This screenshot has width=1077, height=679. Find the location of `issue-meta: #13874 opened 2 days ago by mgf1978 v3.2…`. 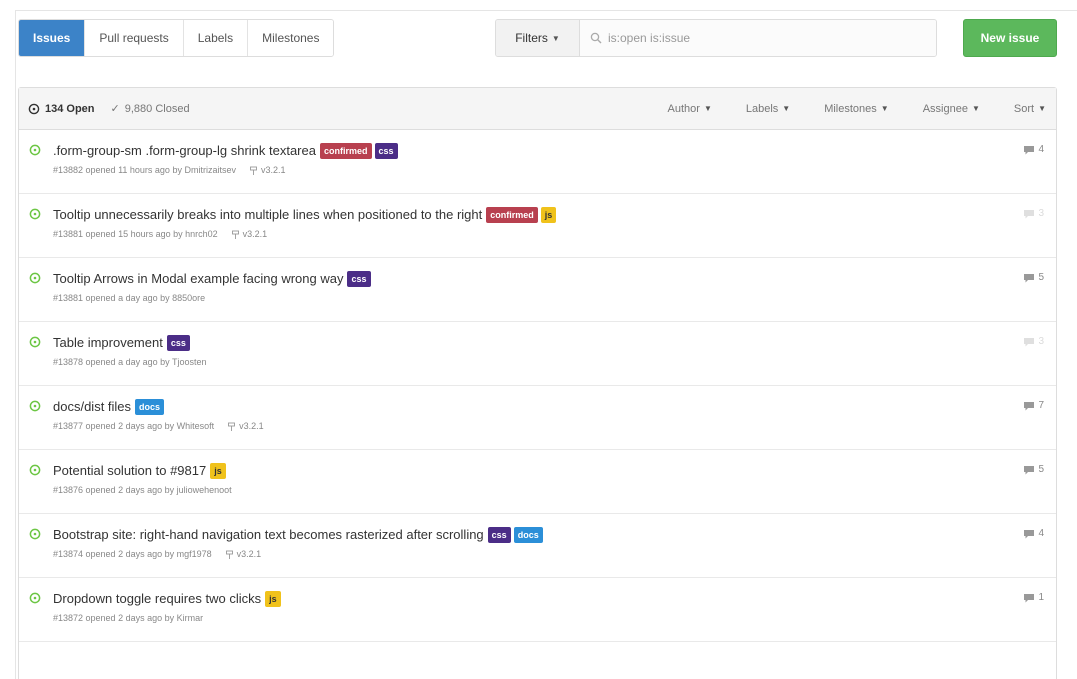

issue-meta: #13874 opened 2 days ago by mgf1978 v3.2… is located at coordinates (554, 554).